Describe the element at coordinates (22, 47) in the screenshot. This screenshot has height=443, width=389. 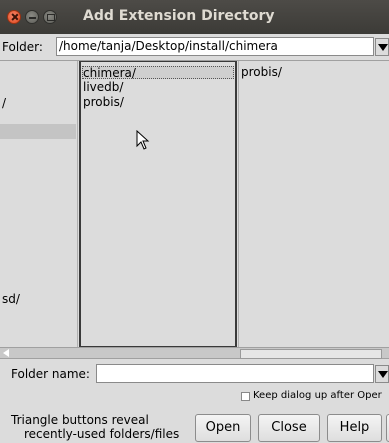
I see `folder-label: Folder:` at that location.